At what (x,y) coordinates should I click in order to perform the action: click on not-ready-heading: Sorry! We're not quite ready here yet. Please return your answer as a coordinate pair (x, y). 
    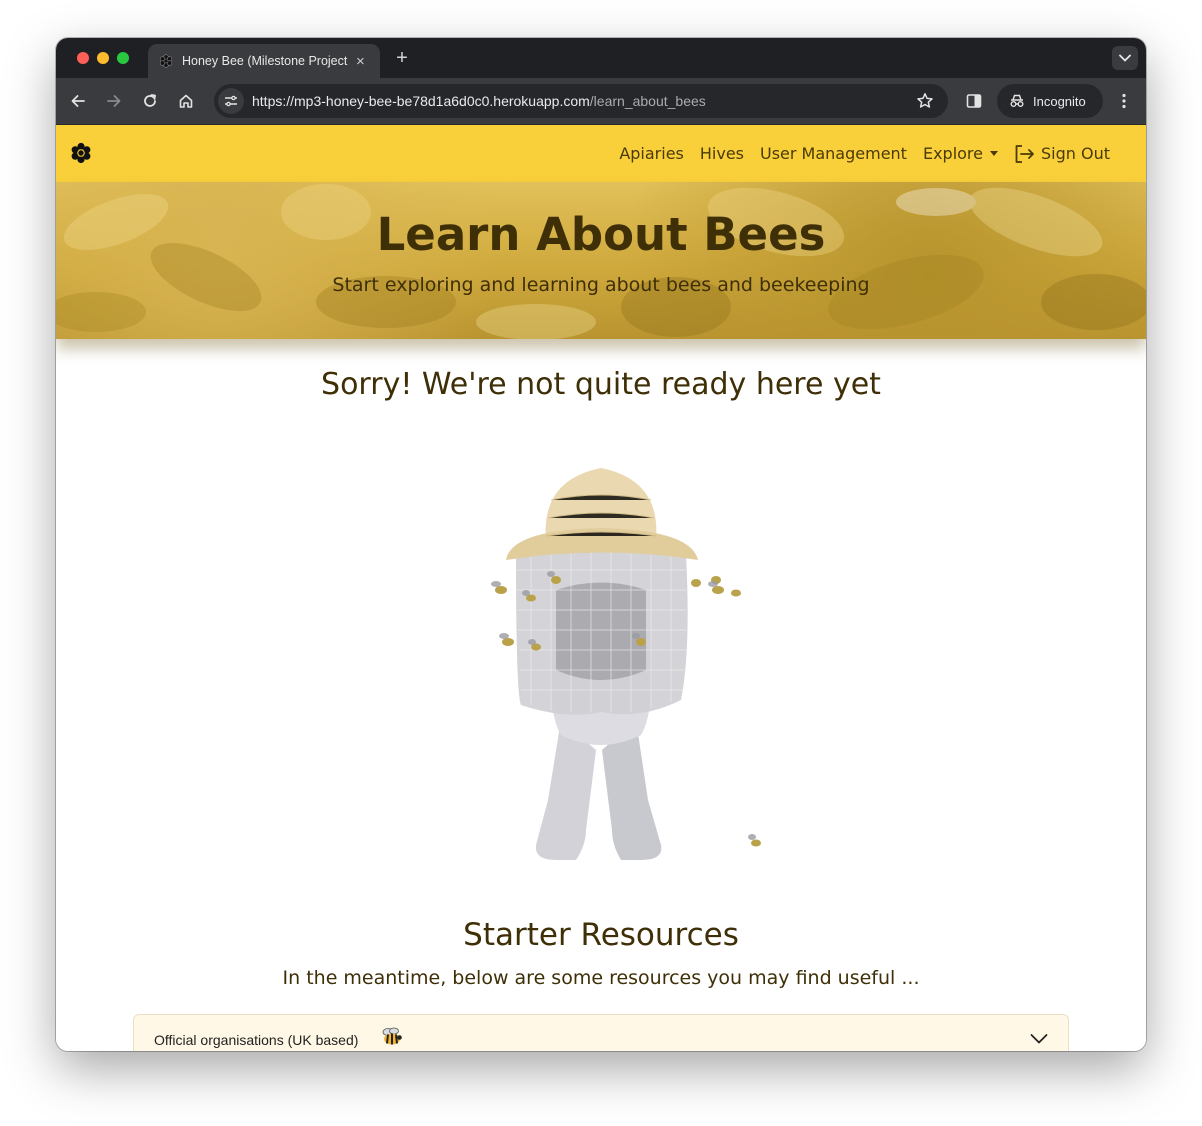
    Looking at the image, I should click on (601, 384).